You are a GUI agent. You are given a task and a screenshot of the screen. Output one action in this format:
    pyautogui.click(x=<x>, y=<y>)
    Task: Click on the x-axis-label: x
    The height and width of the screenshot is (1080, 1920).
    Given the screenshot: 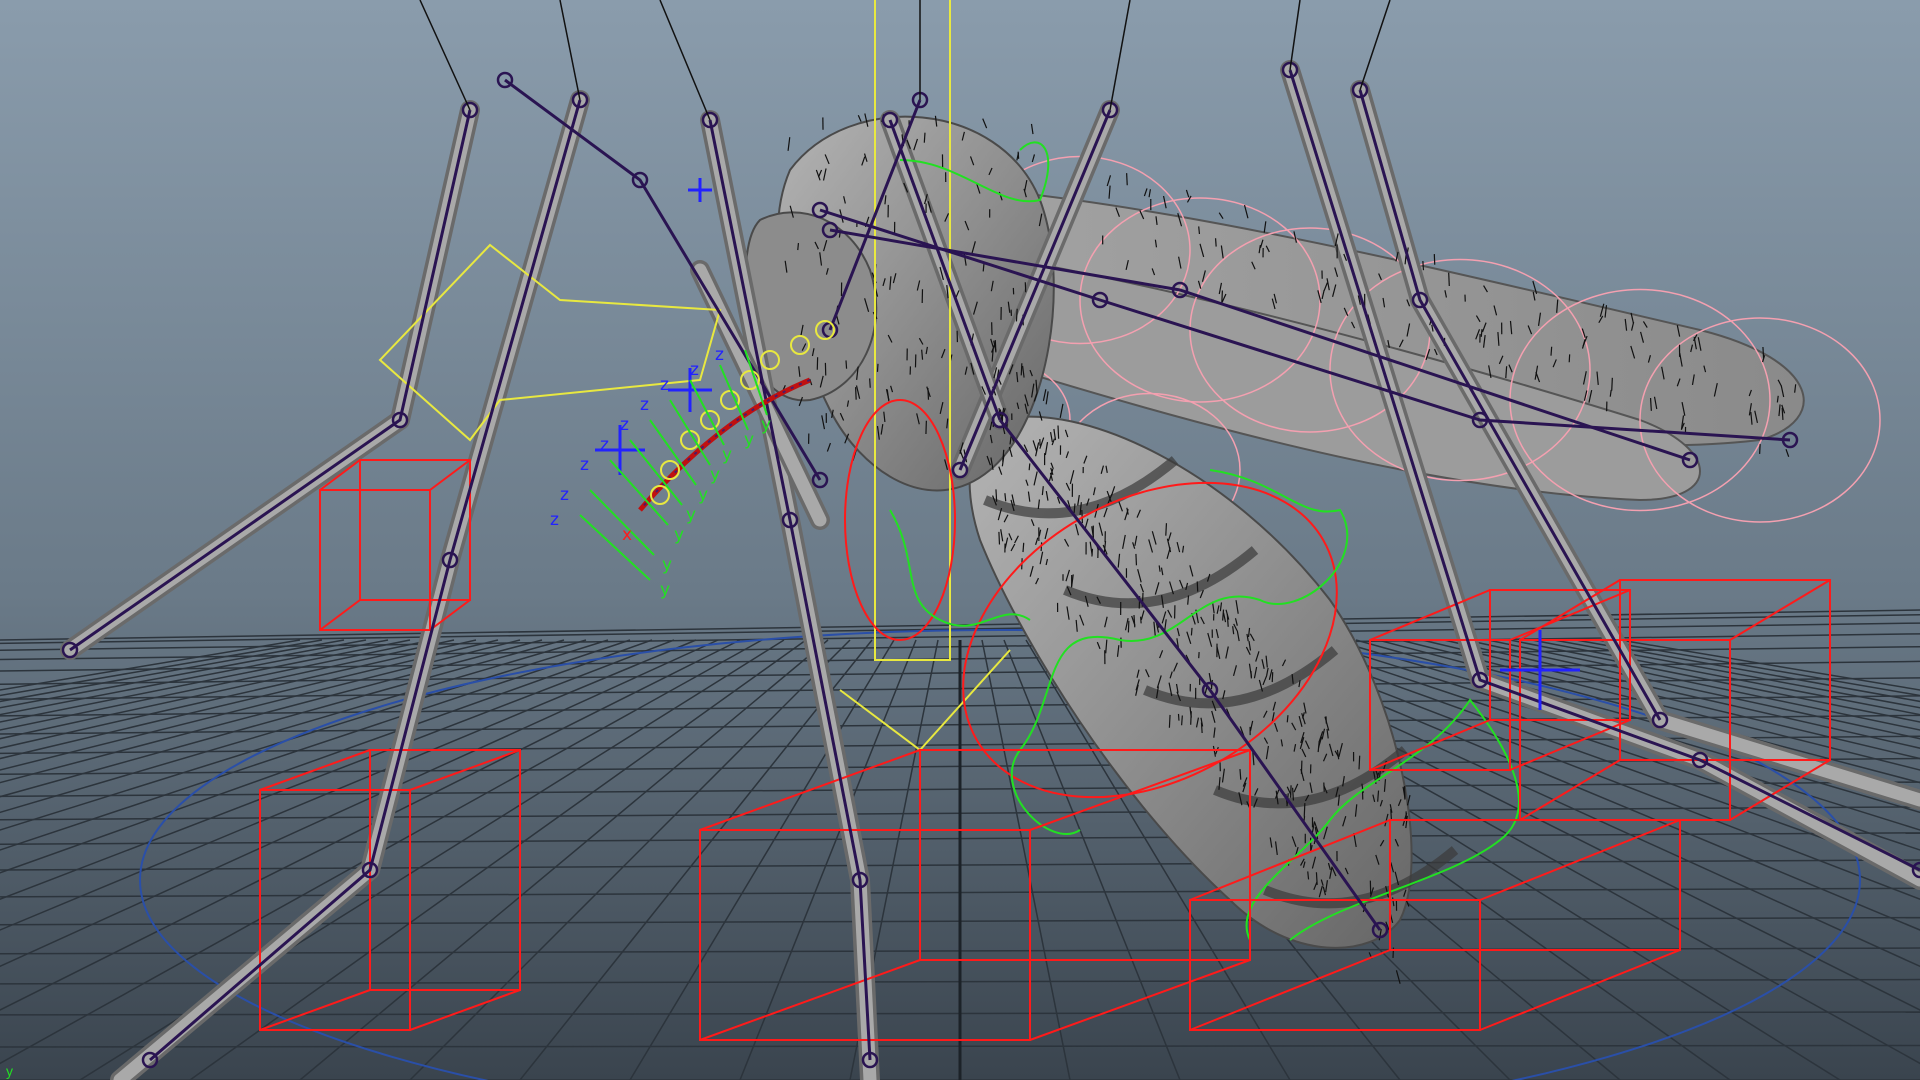 What is the action you would take?
    pyautogui.click(x=627, y=535)
    